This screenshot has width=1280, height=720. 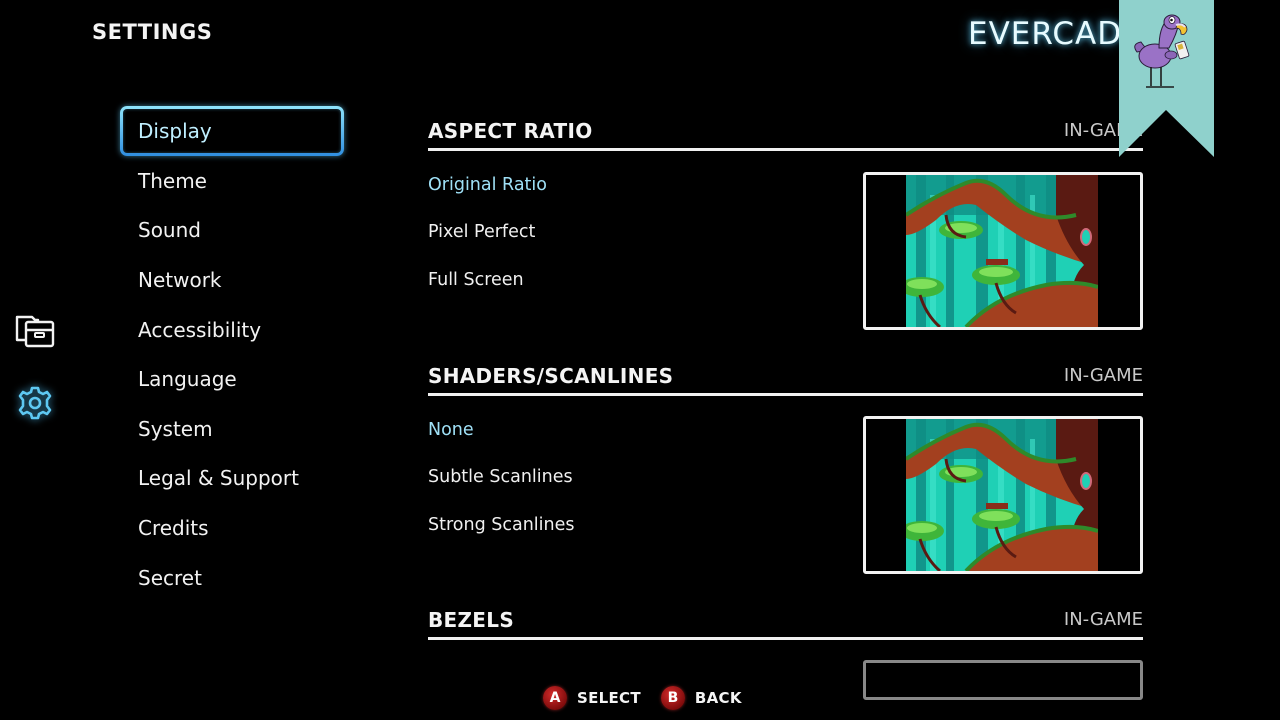 I want to click on button-hints: A SELECT B BACK, so click(x=652, y=698).